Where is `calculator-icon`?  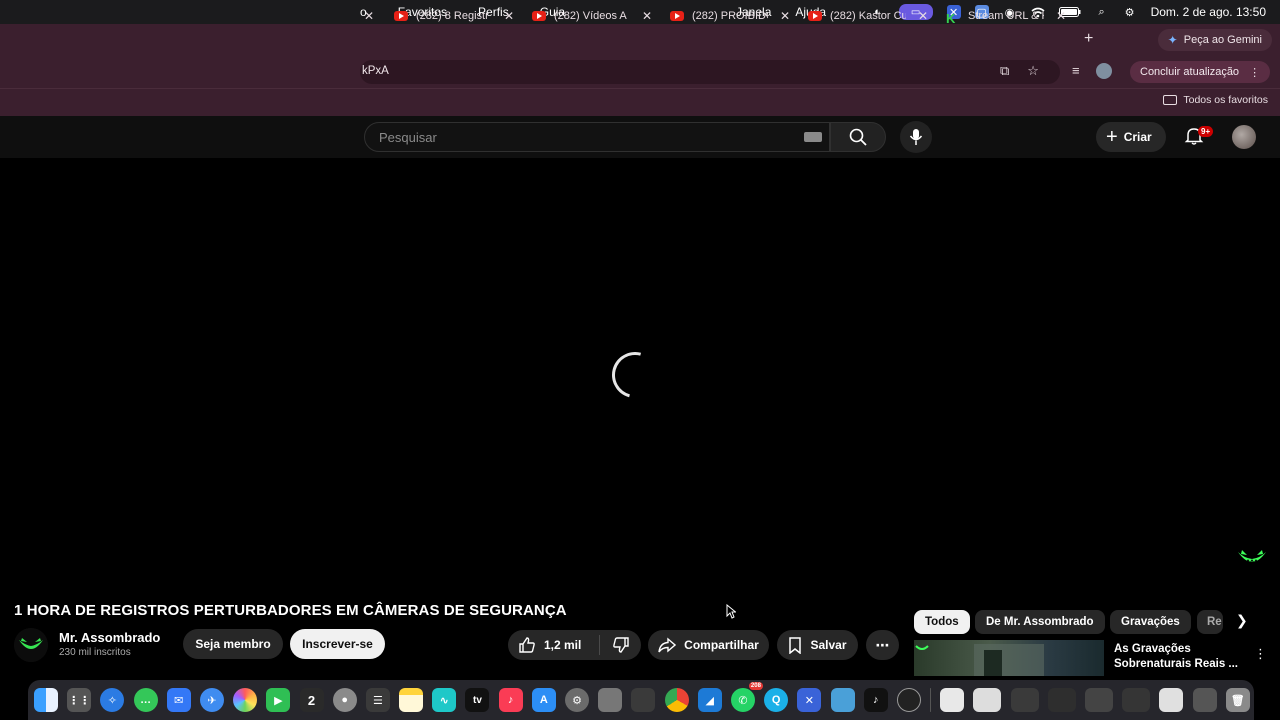 calculator-icon is located at coordinates (643, 700).